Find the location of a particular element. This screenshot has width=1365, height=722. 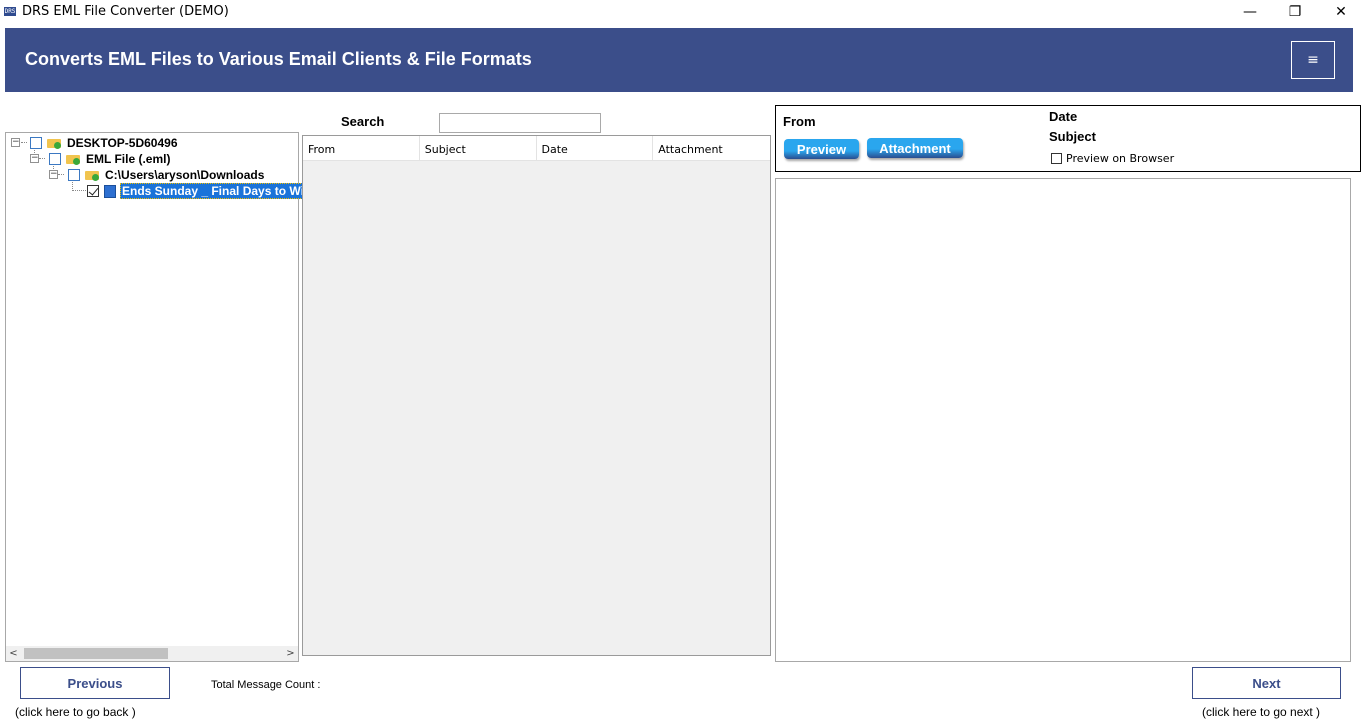

tree-node-email: Ends Sunday _ Final Days to Win is located at coordinates (200, 191).